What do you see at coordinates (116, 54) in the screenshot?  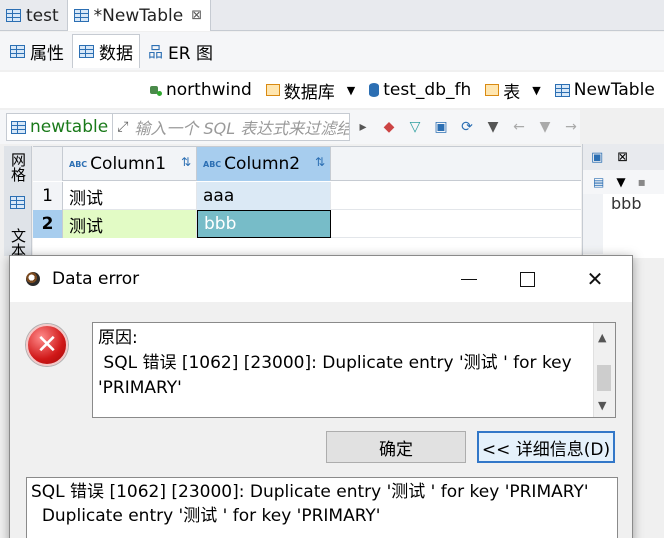 I see `tab-label: 数据` at bounding box center [116, 54].